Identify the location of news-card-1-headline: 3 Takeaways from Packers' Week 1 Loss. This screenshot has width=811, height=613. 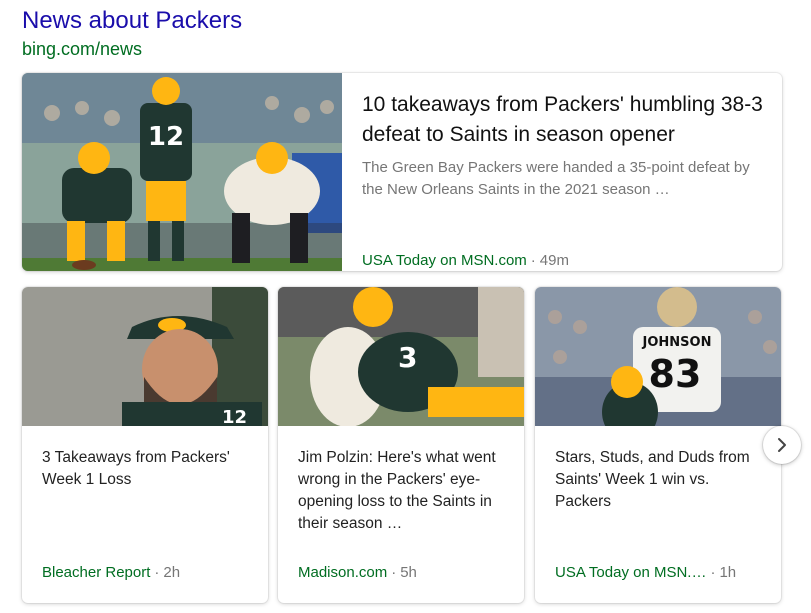
(147, 469).